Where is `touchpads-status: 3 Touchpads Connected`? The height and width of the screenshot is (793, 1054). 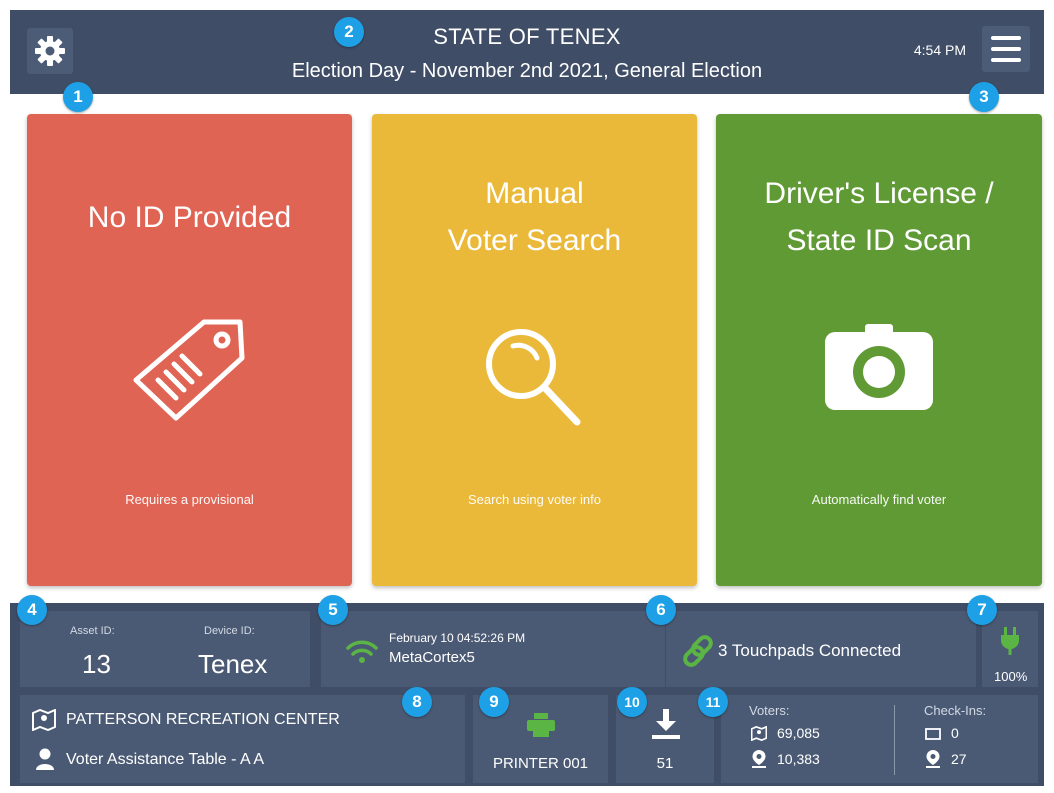
touchpads-status: 3 Touchpads Connected is located at coordinates (810, 650).